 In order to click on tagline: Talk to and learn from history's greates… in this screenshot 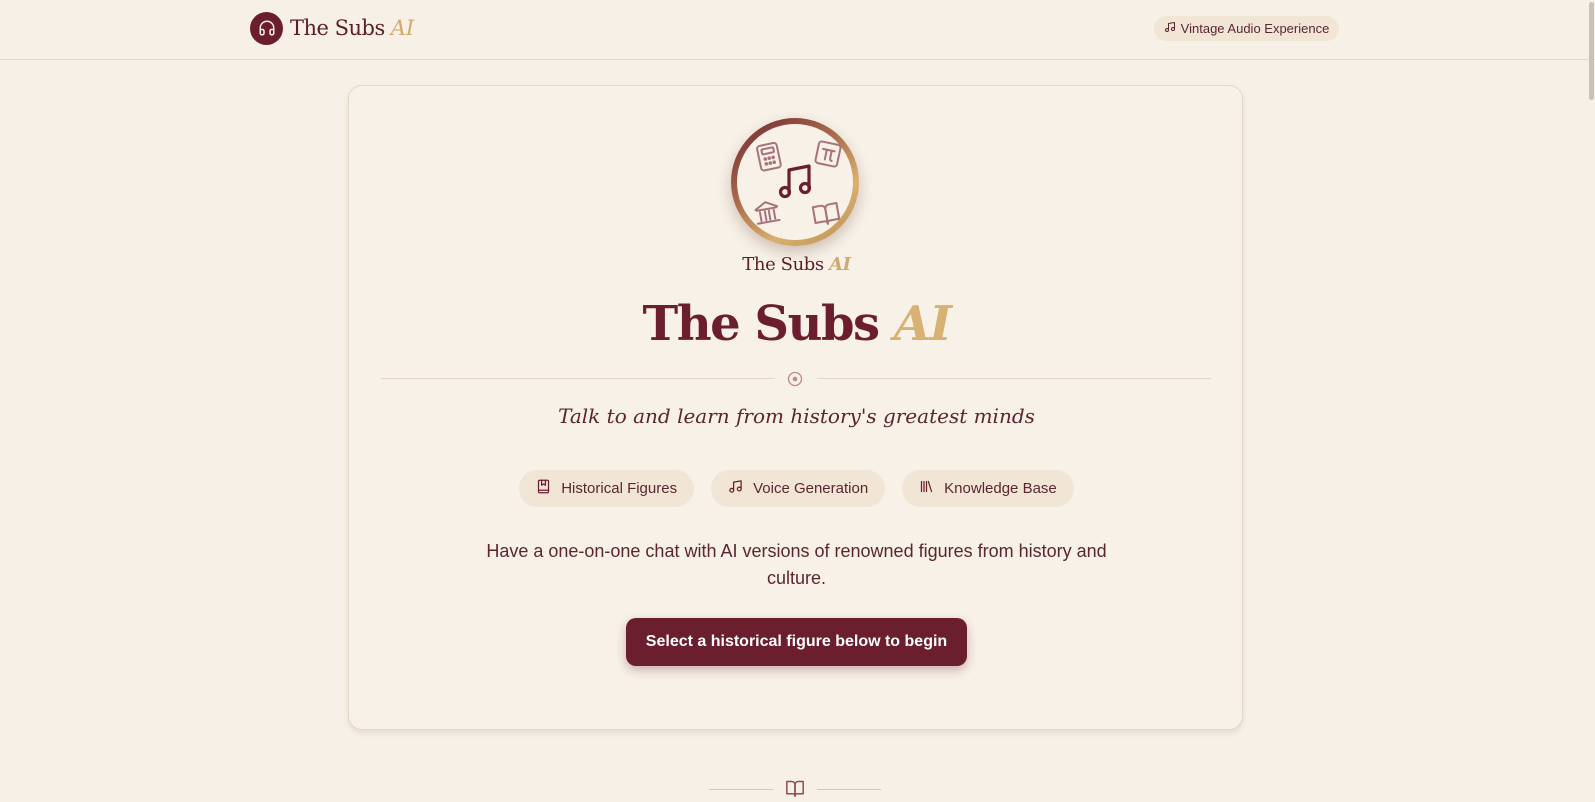, I will do `click(796, 416)`.